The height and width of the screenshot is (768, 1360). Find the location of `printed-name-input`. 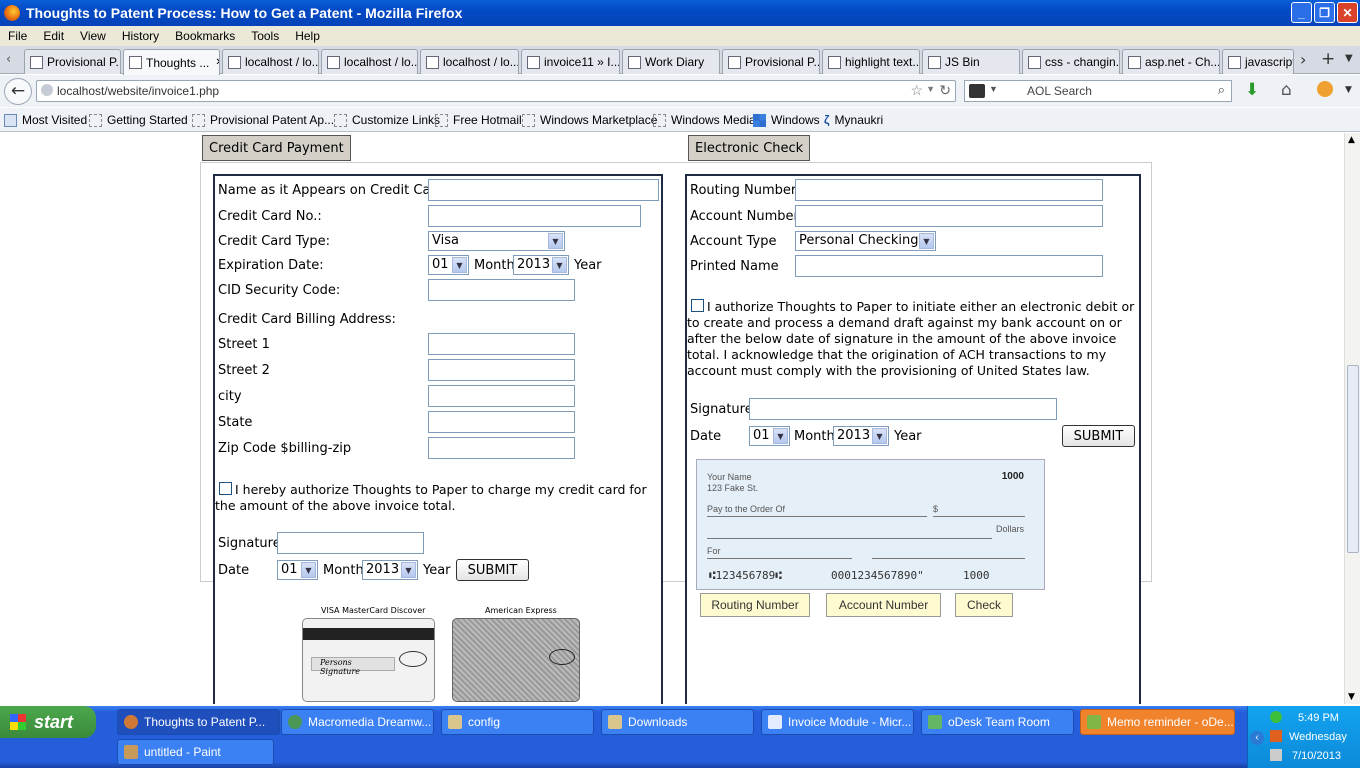

printed-name-input is located at coordinates (949, 266).